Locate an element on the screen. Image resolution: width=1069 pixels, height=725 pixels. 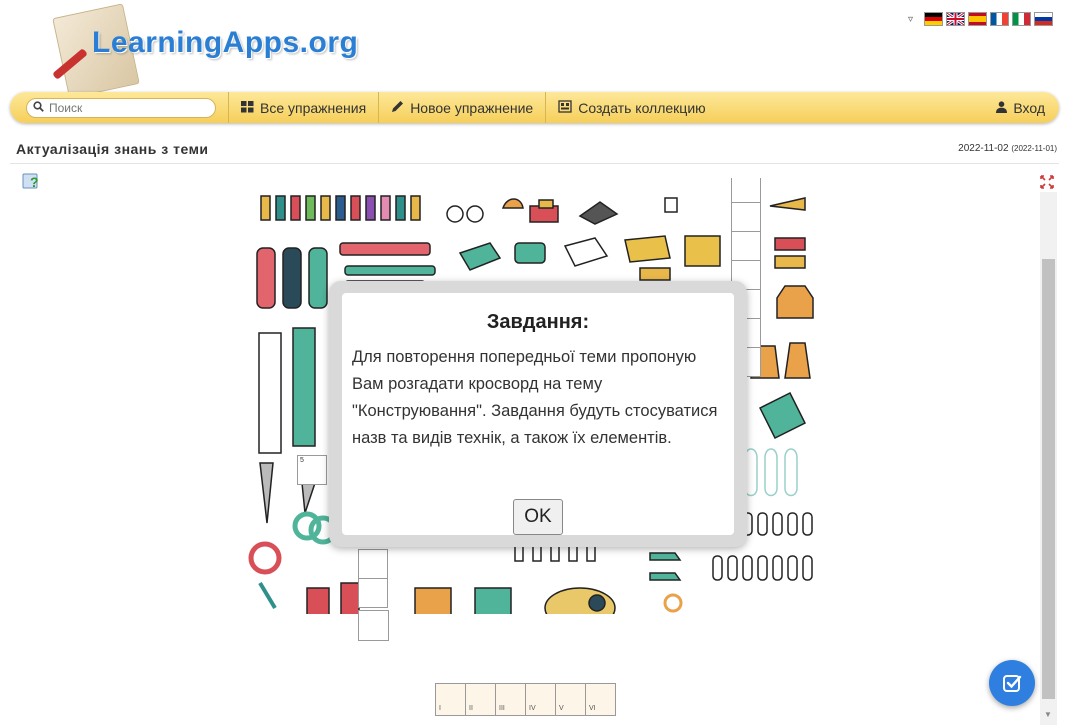
answer-box-5: V is located at coordinates (570, 699).